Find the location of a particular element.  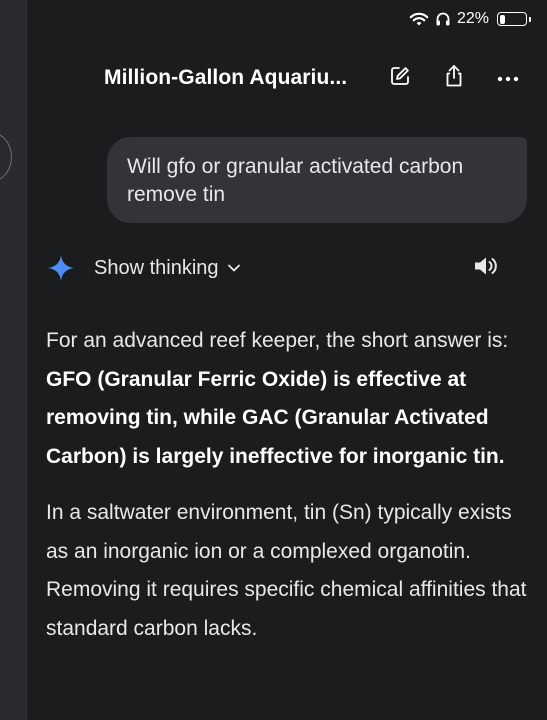

battery-level is located at coordinates (502, 19).